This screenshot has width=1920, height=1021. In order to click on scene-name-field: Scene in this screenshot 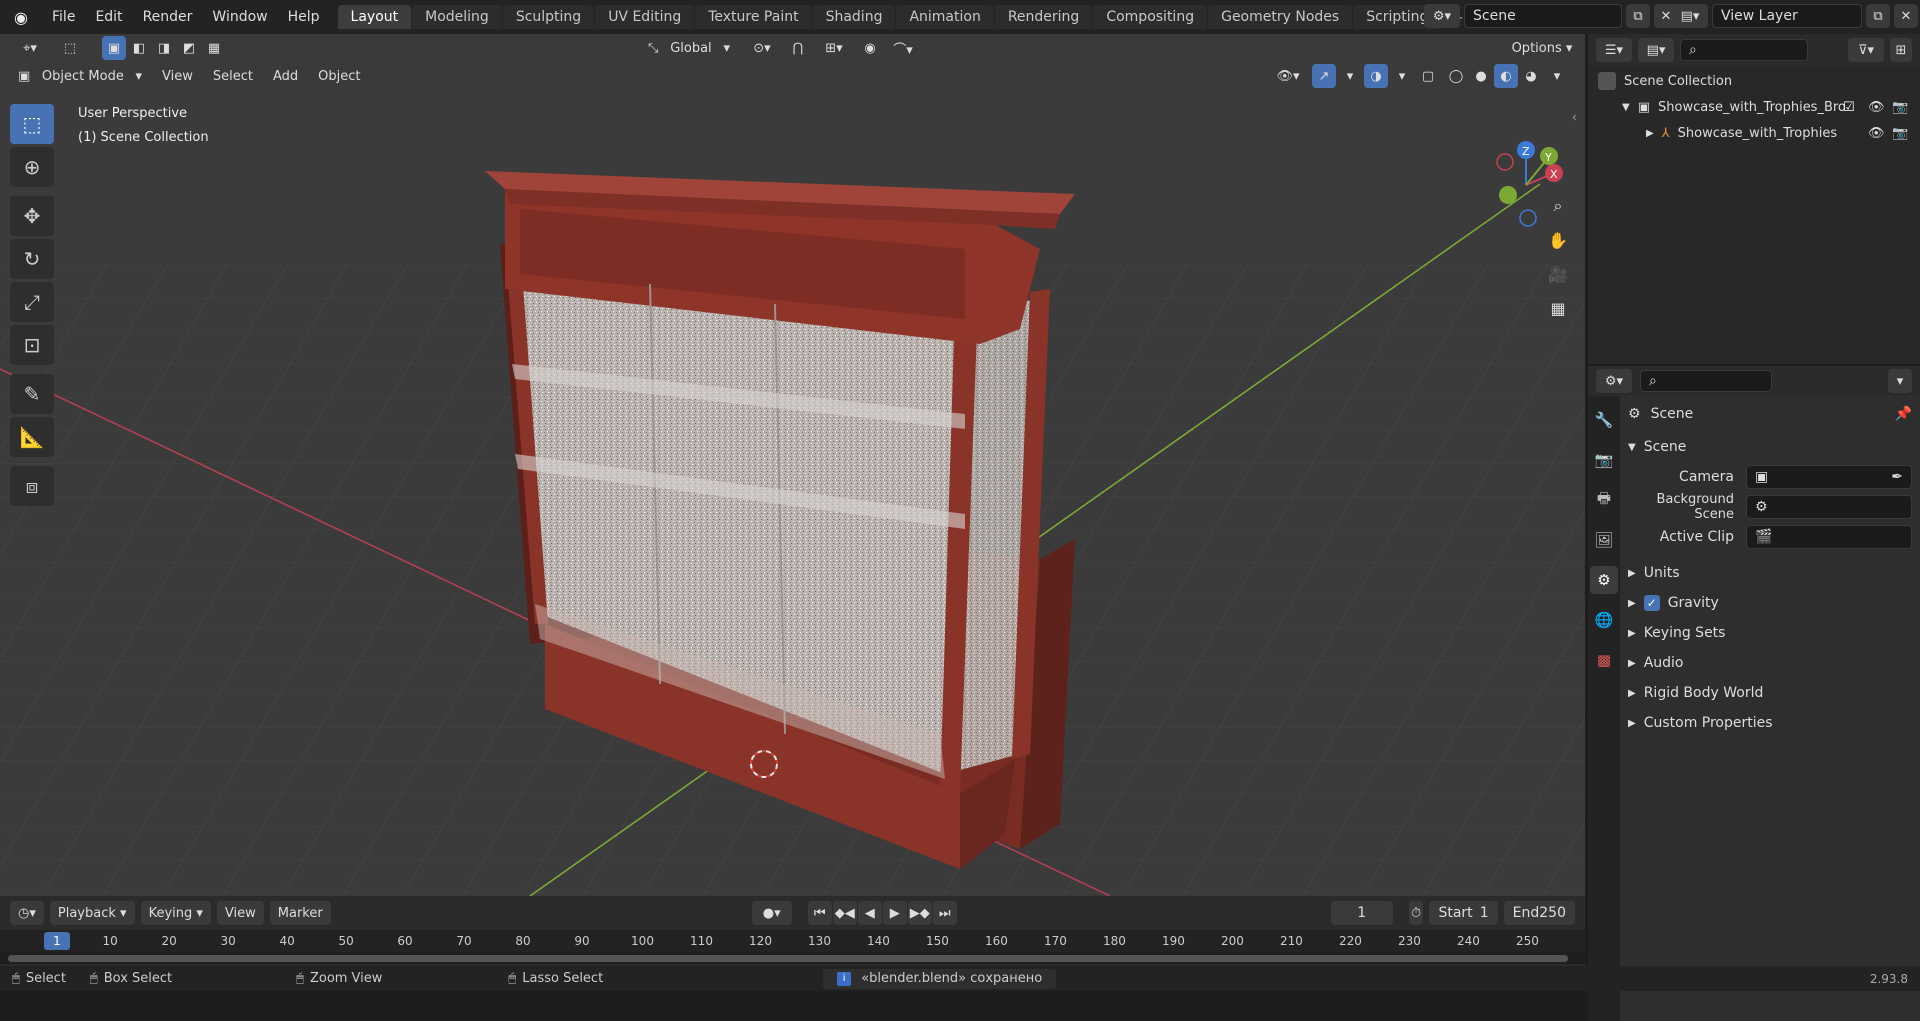, I will do `click(1543, 16)`.